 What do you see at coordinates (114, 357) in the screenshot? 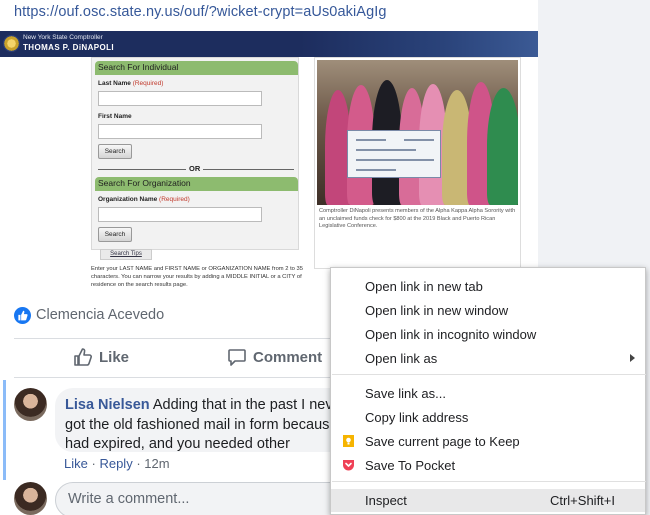
I see `like-label: Like` at bounding box center [114, 357].